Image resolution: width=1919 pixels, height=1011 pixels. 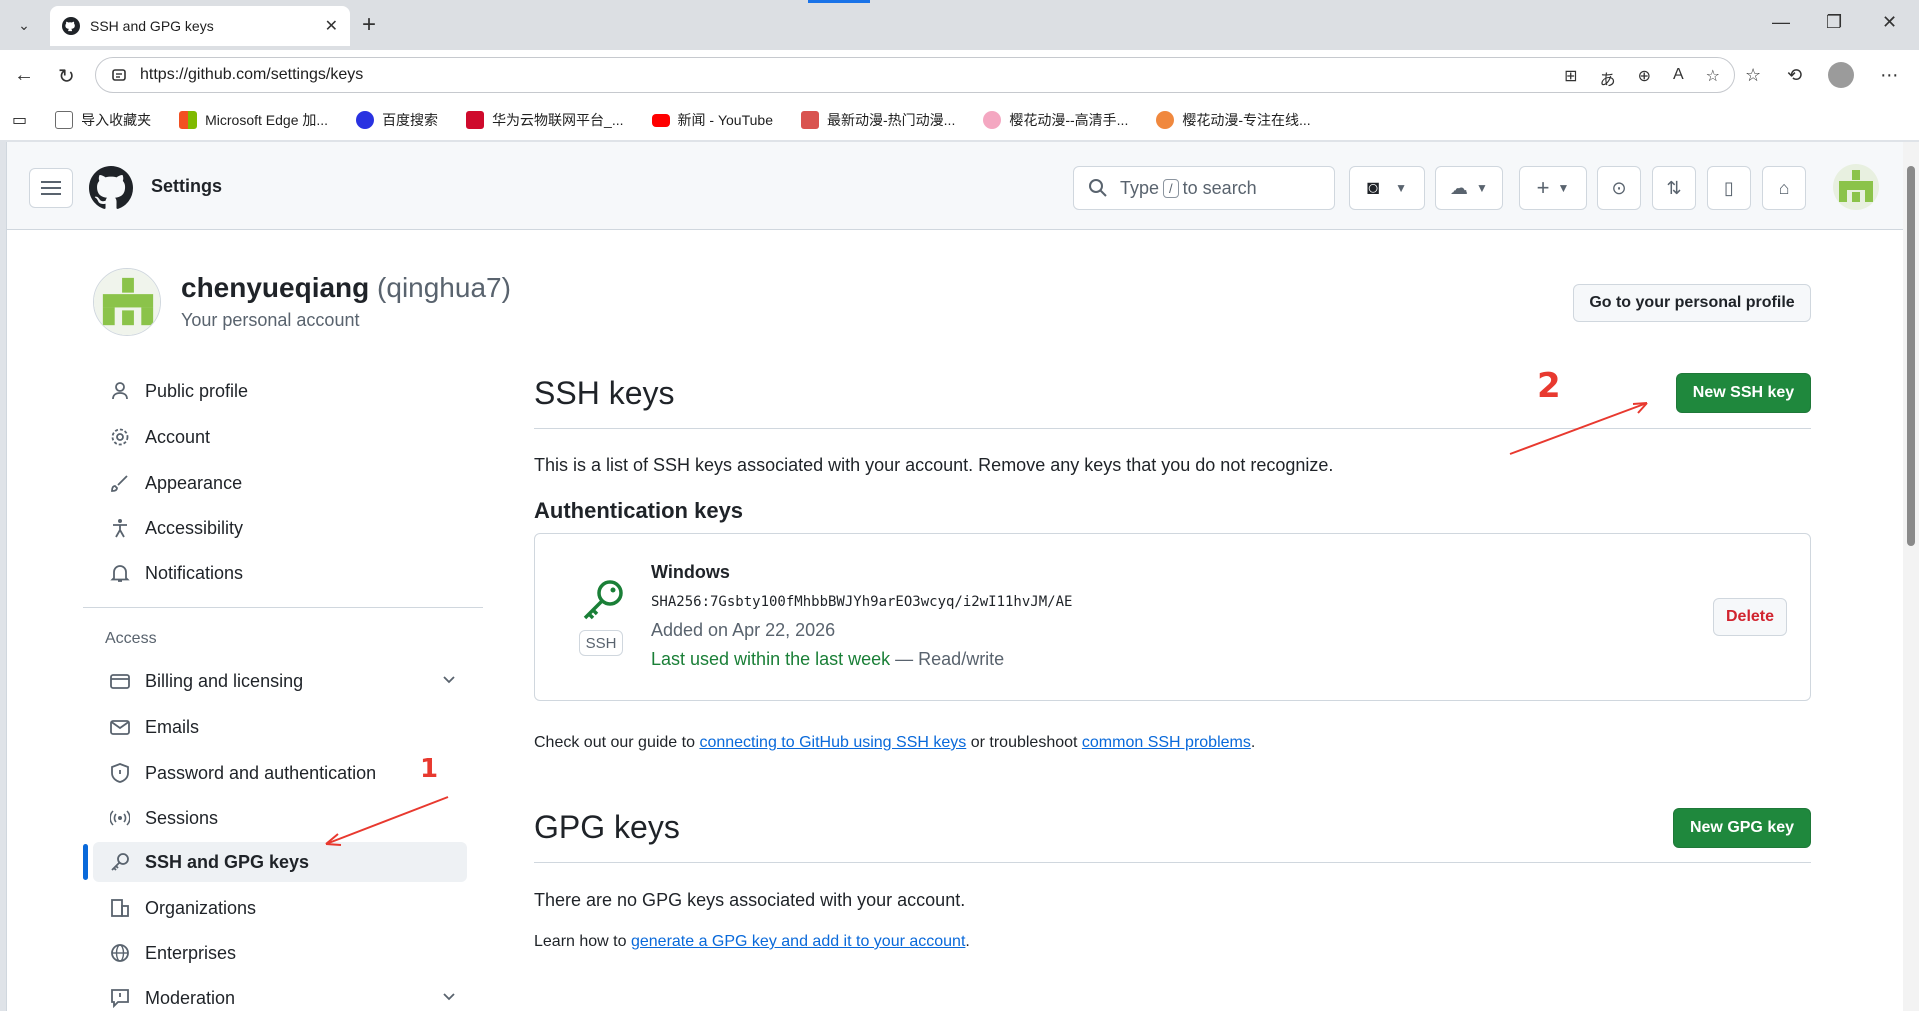 I want to click on zoom-icon: ⊕, so click(x=1644, y=78).